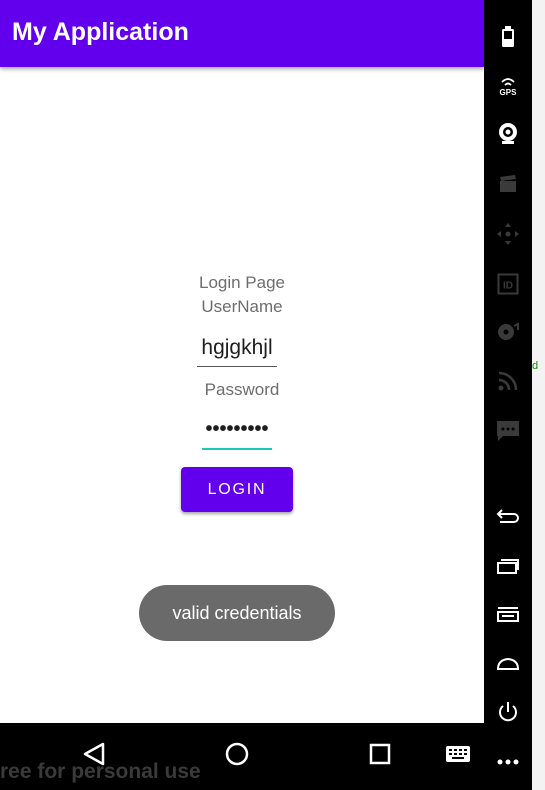  Describe the element at coordinates (508, 614) in the screenshot. I see `menu-icon` at that location.